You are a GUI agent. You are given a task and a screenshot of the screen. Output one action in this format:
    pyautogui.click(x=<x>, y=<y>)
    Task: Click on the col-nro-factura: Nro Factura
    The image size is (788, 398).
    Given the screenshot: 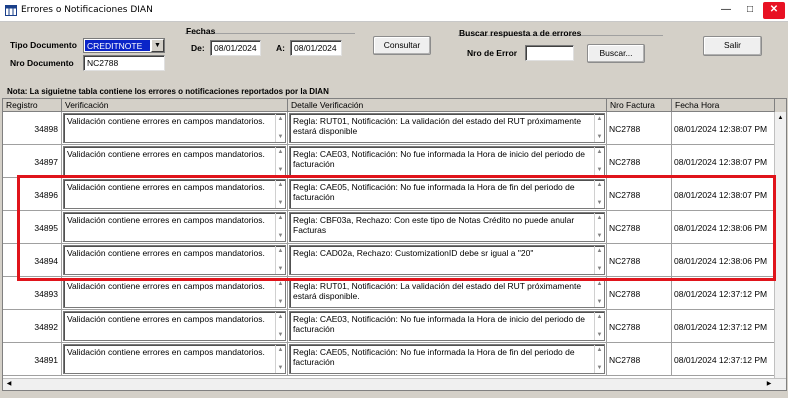 What is the action you would take?
    pyautogui.click(x=639, y=105)
    